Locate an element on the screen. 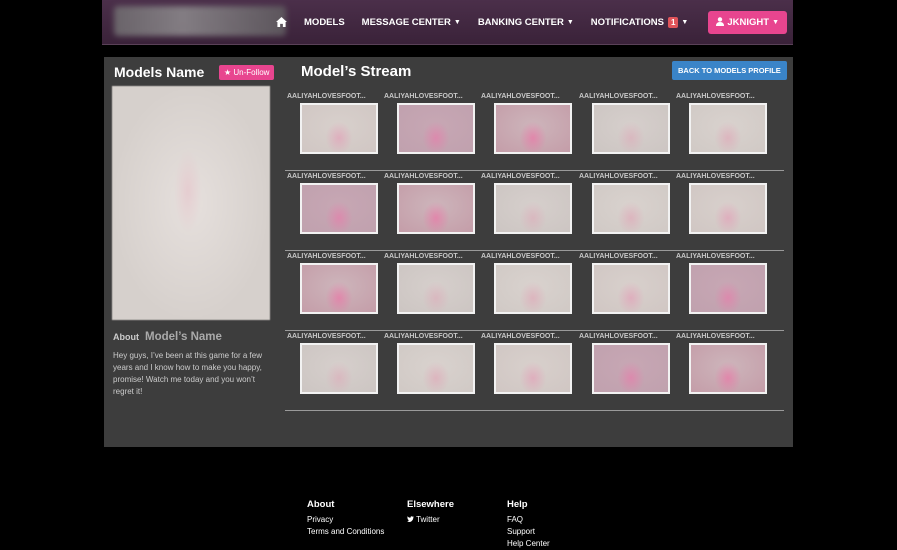 This screenshot has width=897, height=550. nav-notifications: NOTIFICATIONS 1 ▼ is located at coordinates (639, 22).